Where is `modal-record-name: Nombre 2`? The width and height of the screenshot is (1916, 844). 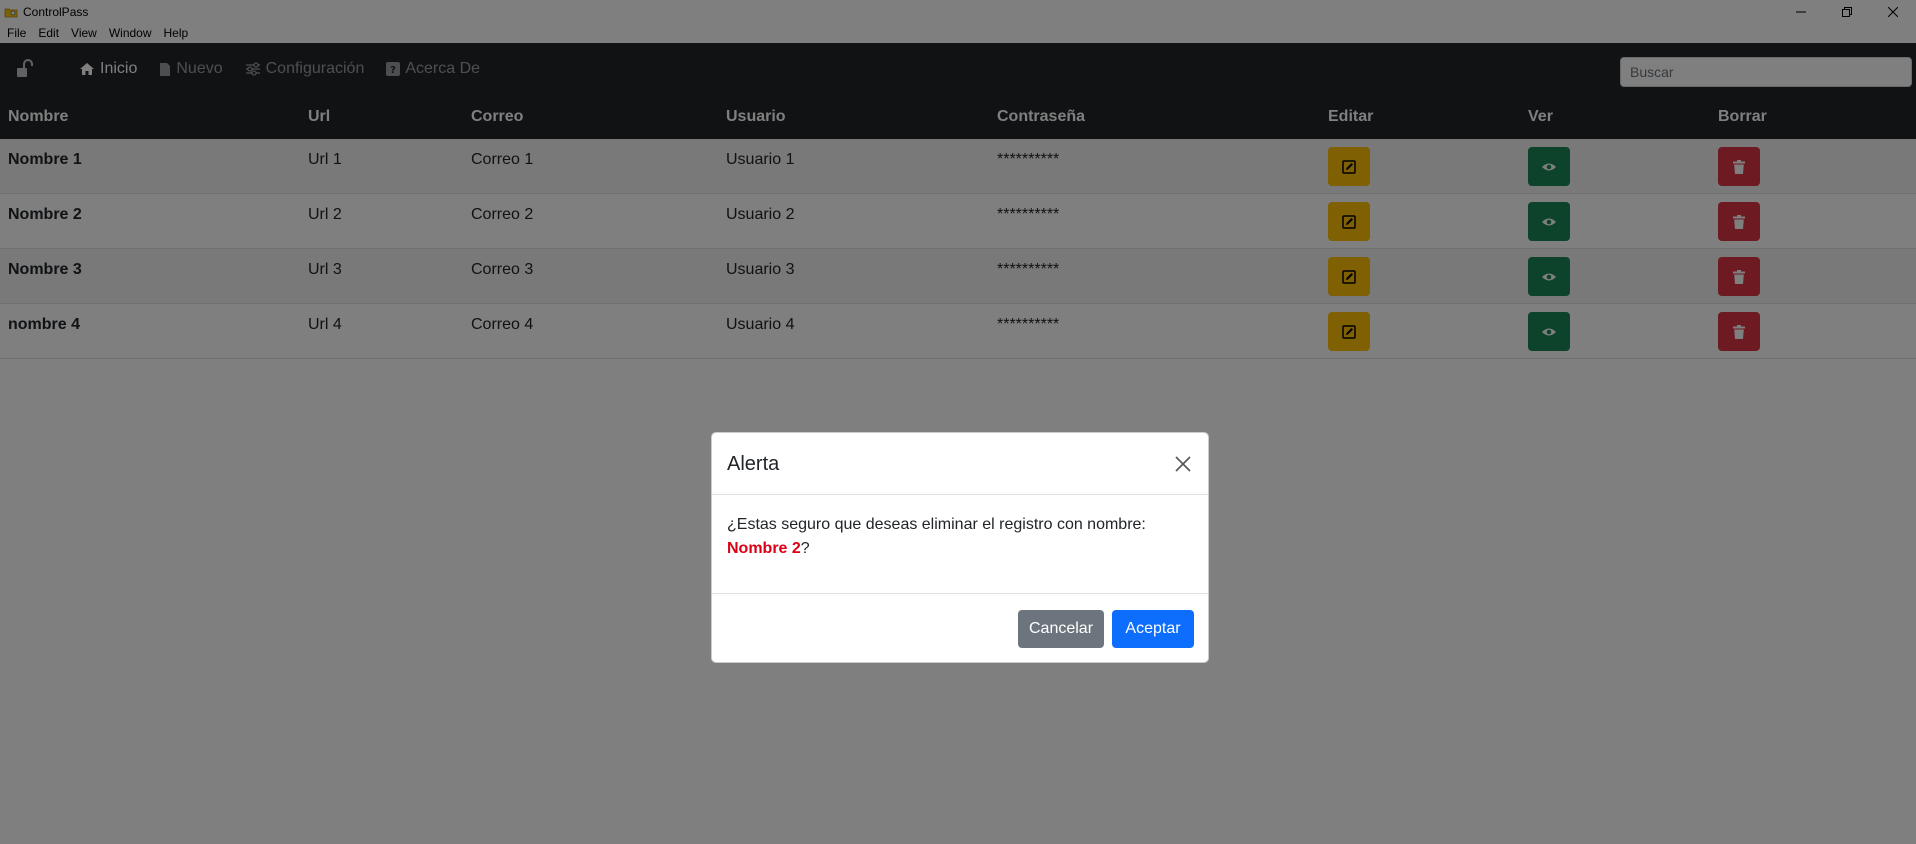
modal-record-name: Nombre 2 is located at coordinates (764, 548).